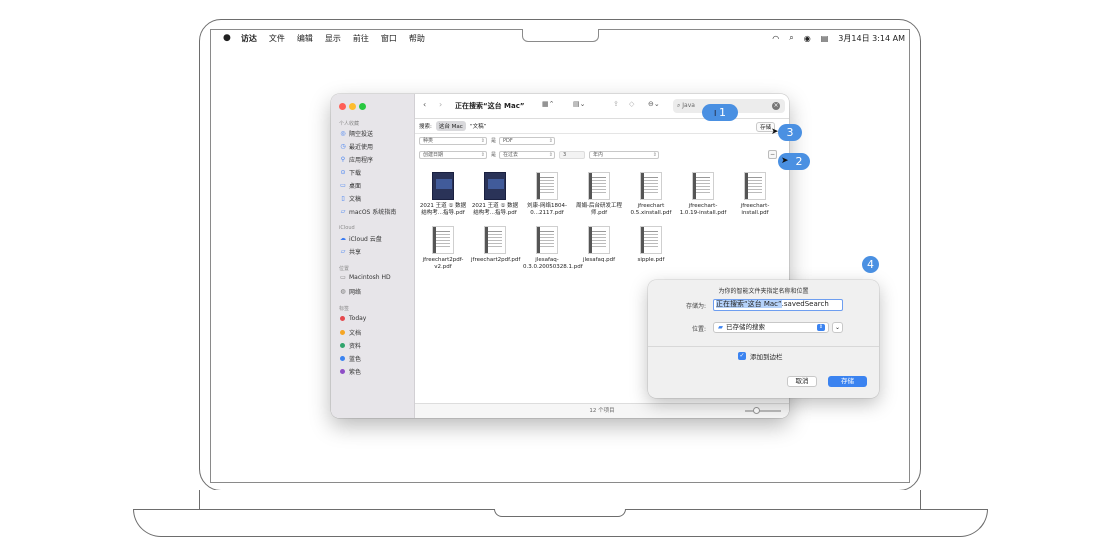  Describe the element at coordinates (453, 141) in the screenshot. I see `criteria-attribute-select: 种类 ⇕` at that location.